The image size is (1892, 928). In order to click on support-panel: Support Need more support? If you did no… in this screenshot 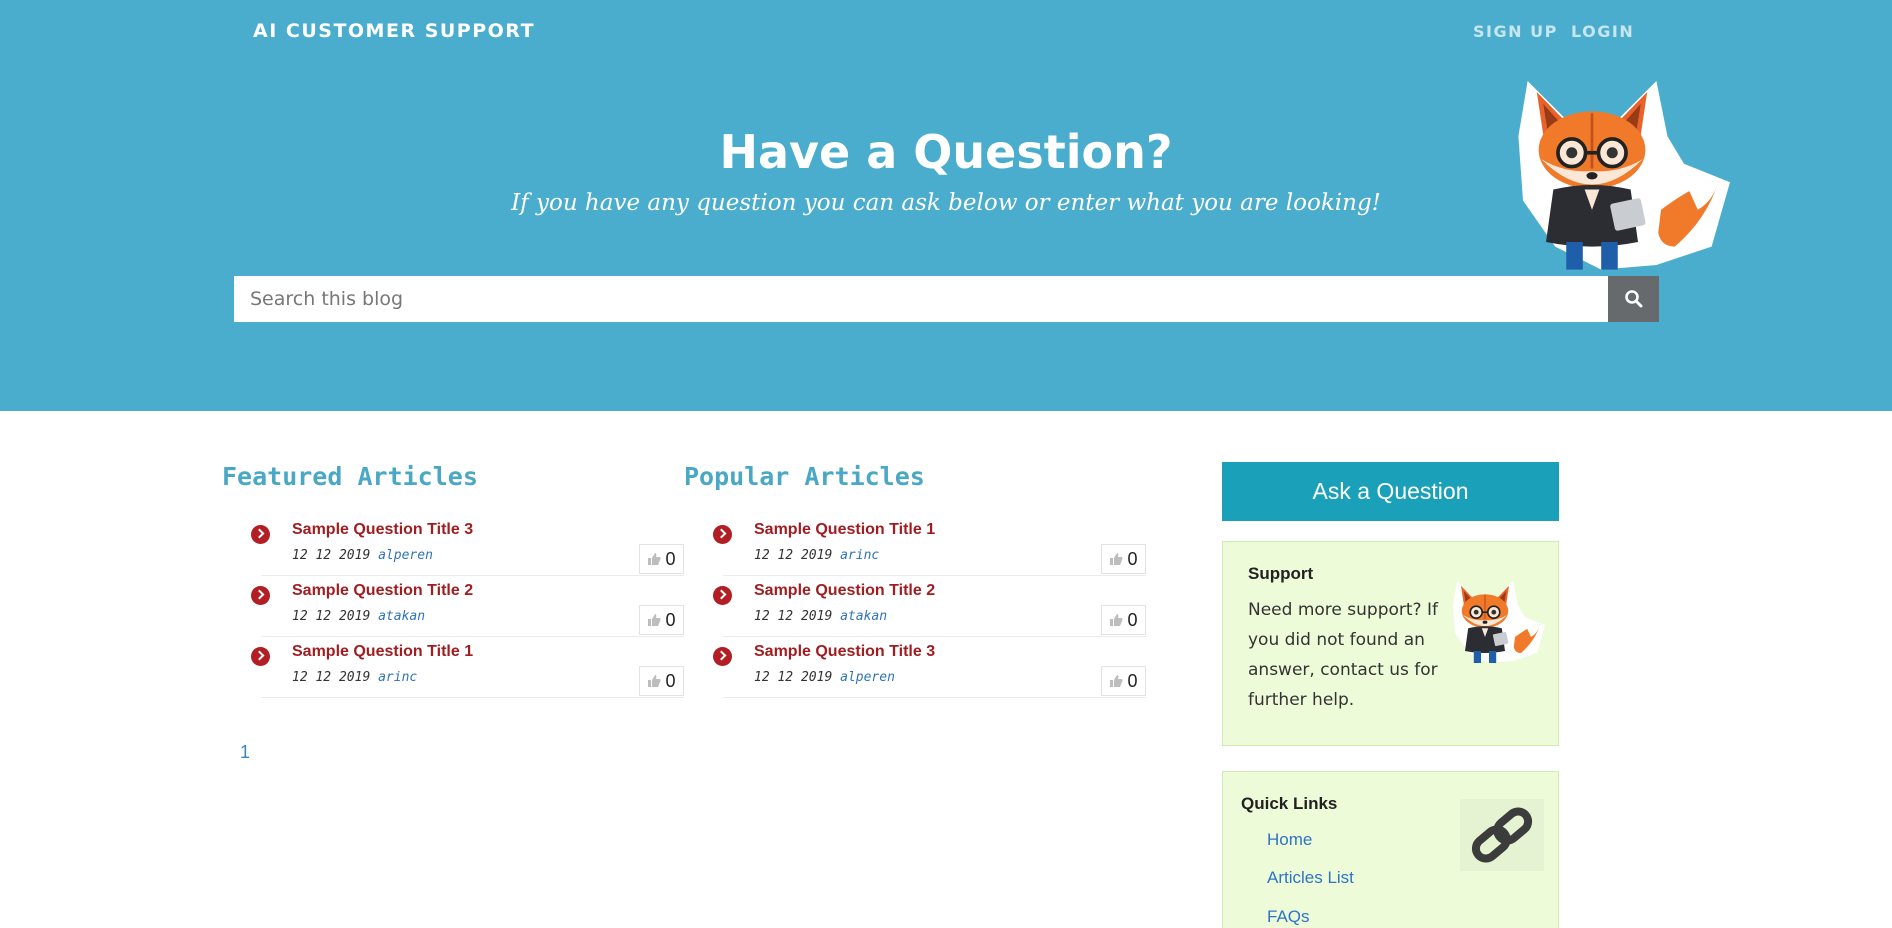, I will do `click(1390, 643)`.